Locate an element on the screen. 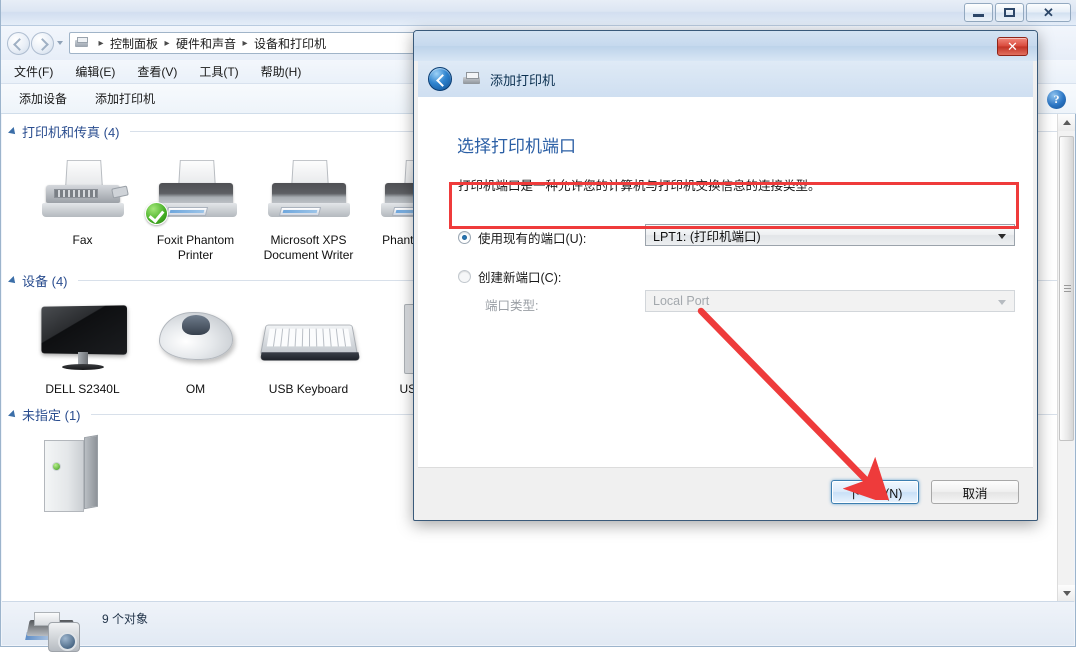 This screenshot has height=652, width=1076. device-item-usb-keyboard: USB Keyboard is located at coordinates (308, 344).